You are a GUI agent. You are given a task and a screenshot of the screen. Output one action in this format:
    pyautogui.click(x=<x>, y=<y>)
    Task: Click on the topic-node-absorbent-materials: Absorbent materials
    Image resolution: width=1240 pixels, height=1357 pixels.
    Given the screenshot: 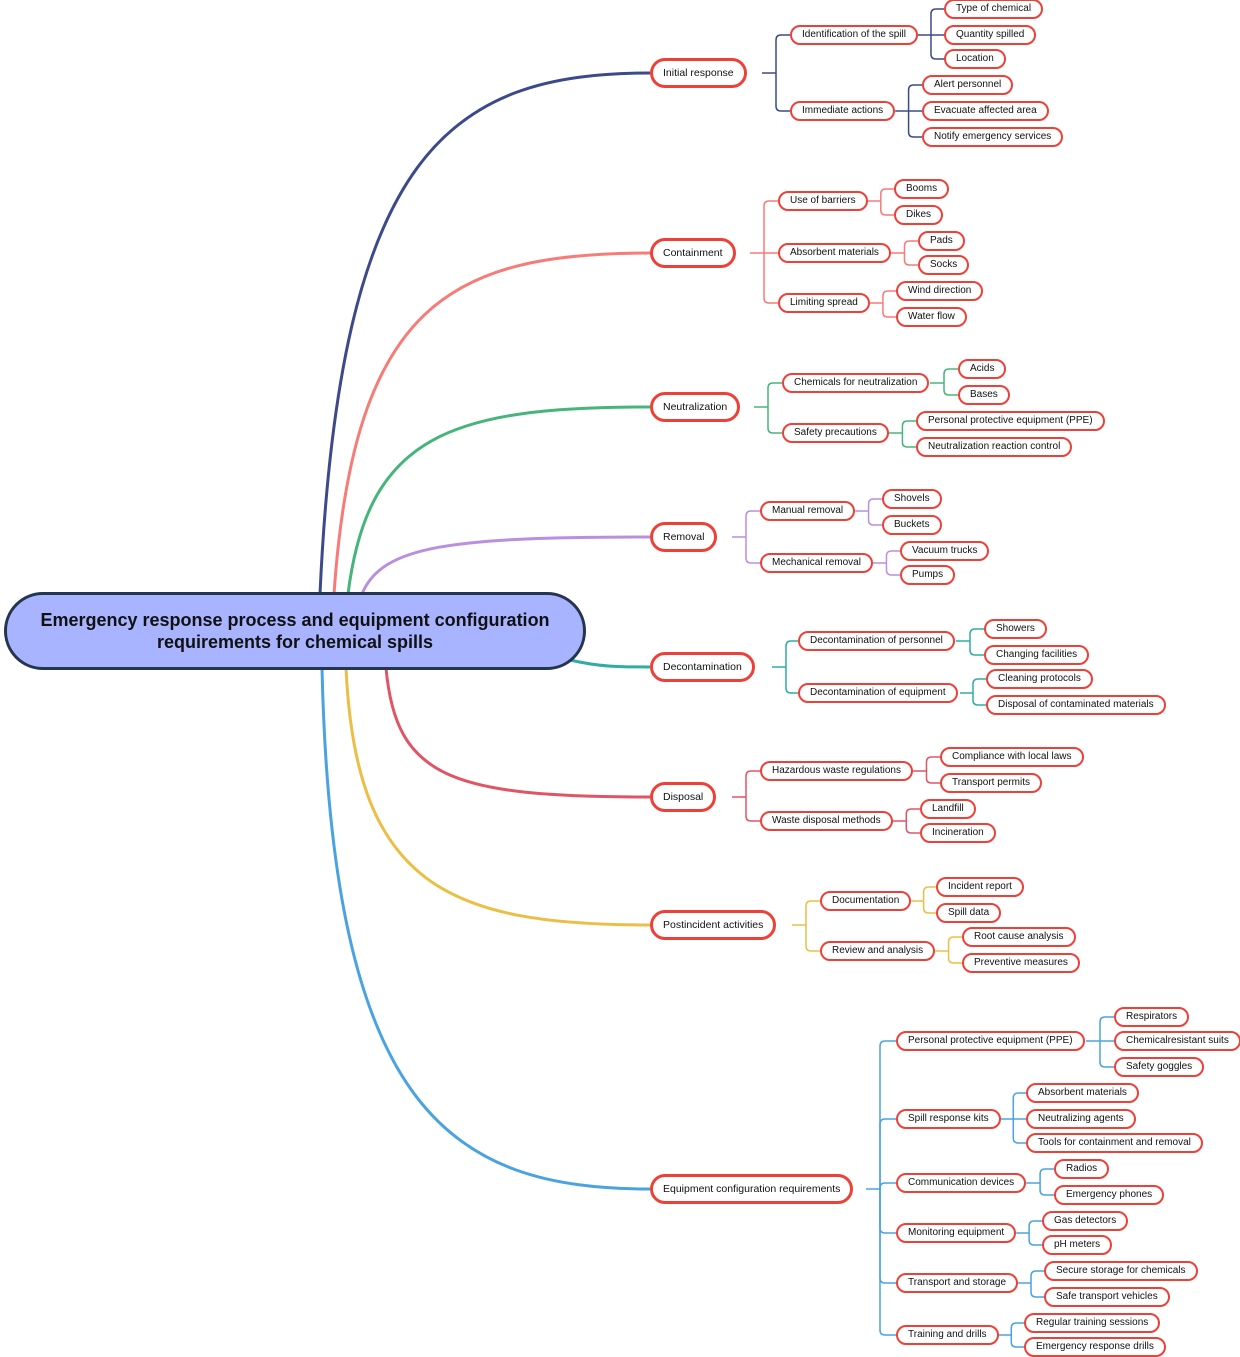 What is the action you would take?
    pyautogui.click(x=834, y=253)
    